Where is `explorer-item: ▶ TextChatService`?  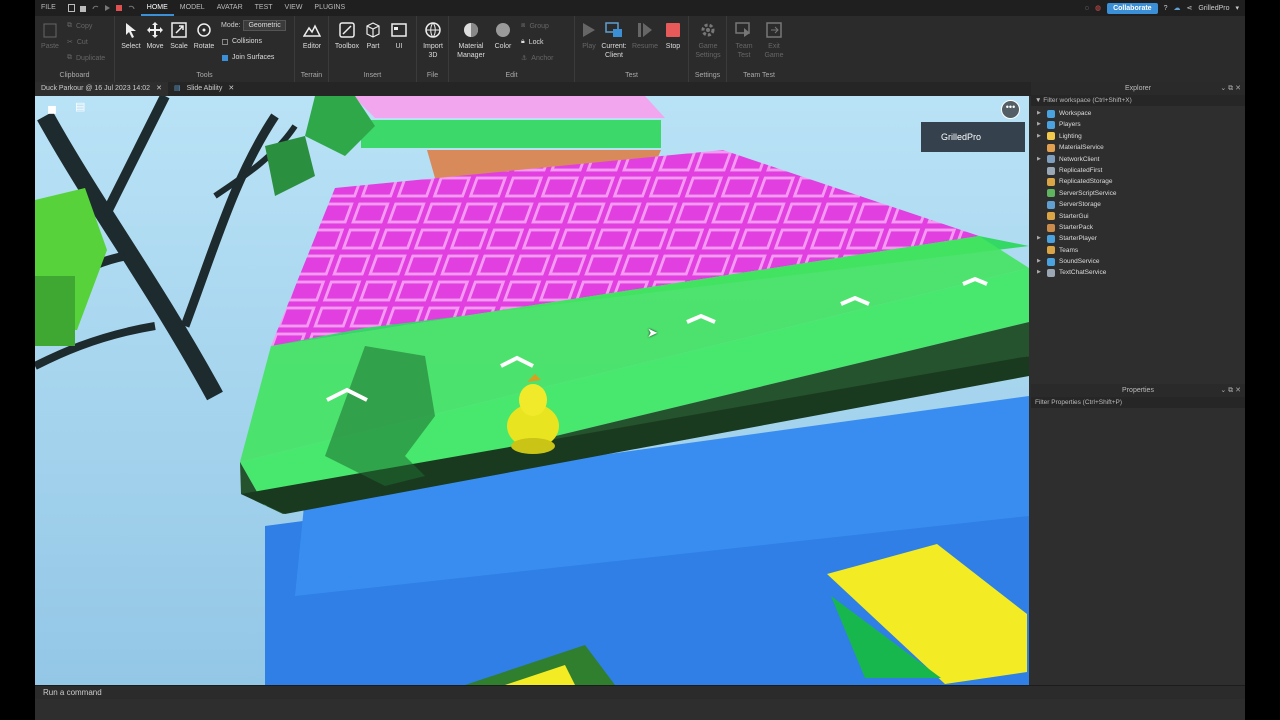
explorer-item: ▶ TextChatService is located at coordinates (1138, 272).